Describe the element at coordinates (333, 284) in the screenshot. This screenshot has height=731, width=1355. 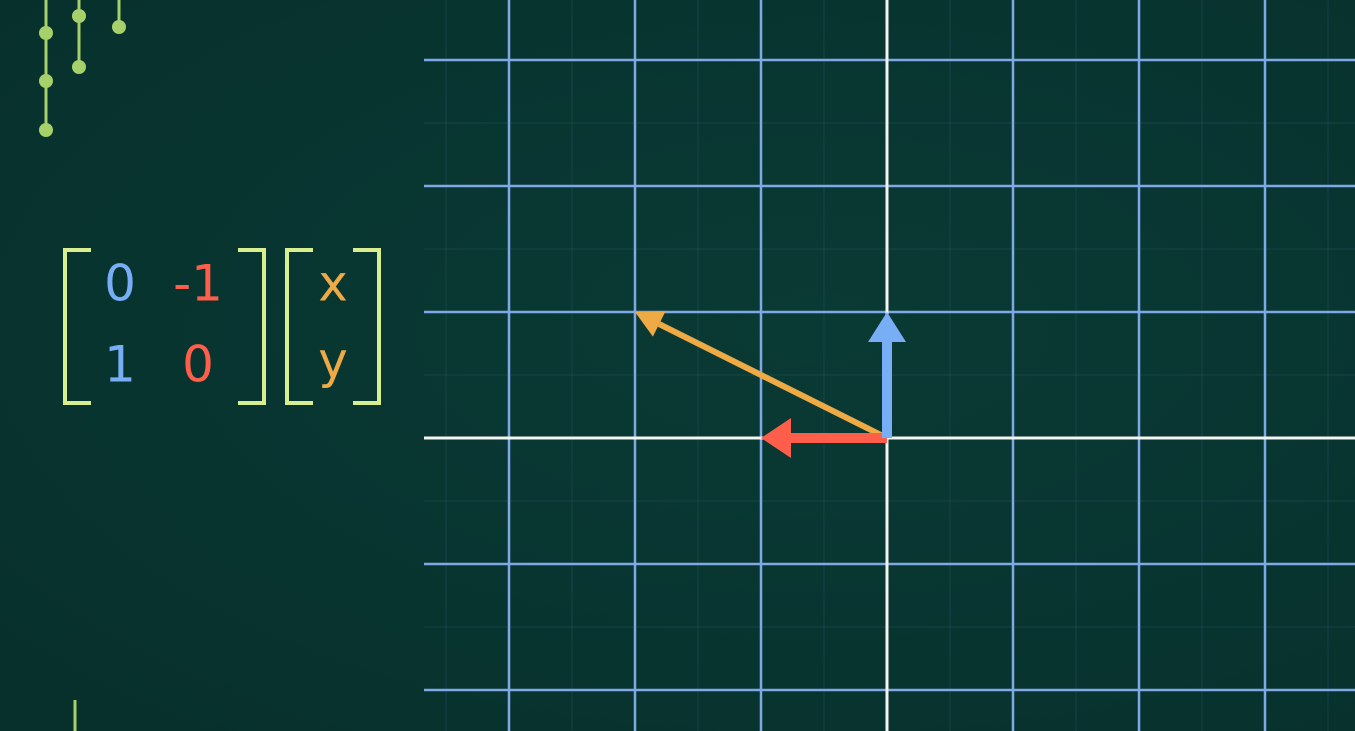
I see `vector-entry-x: x` at that location.